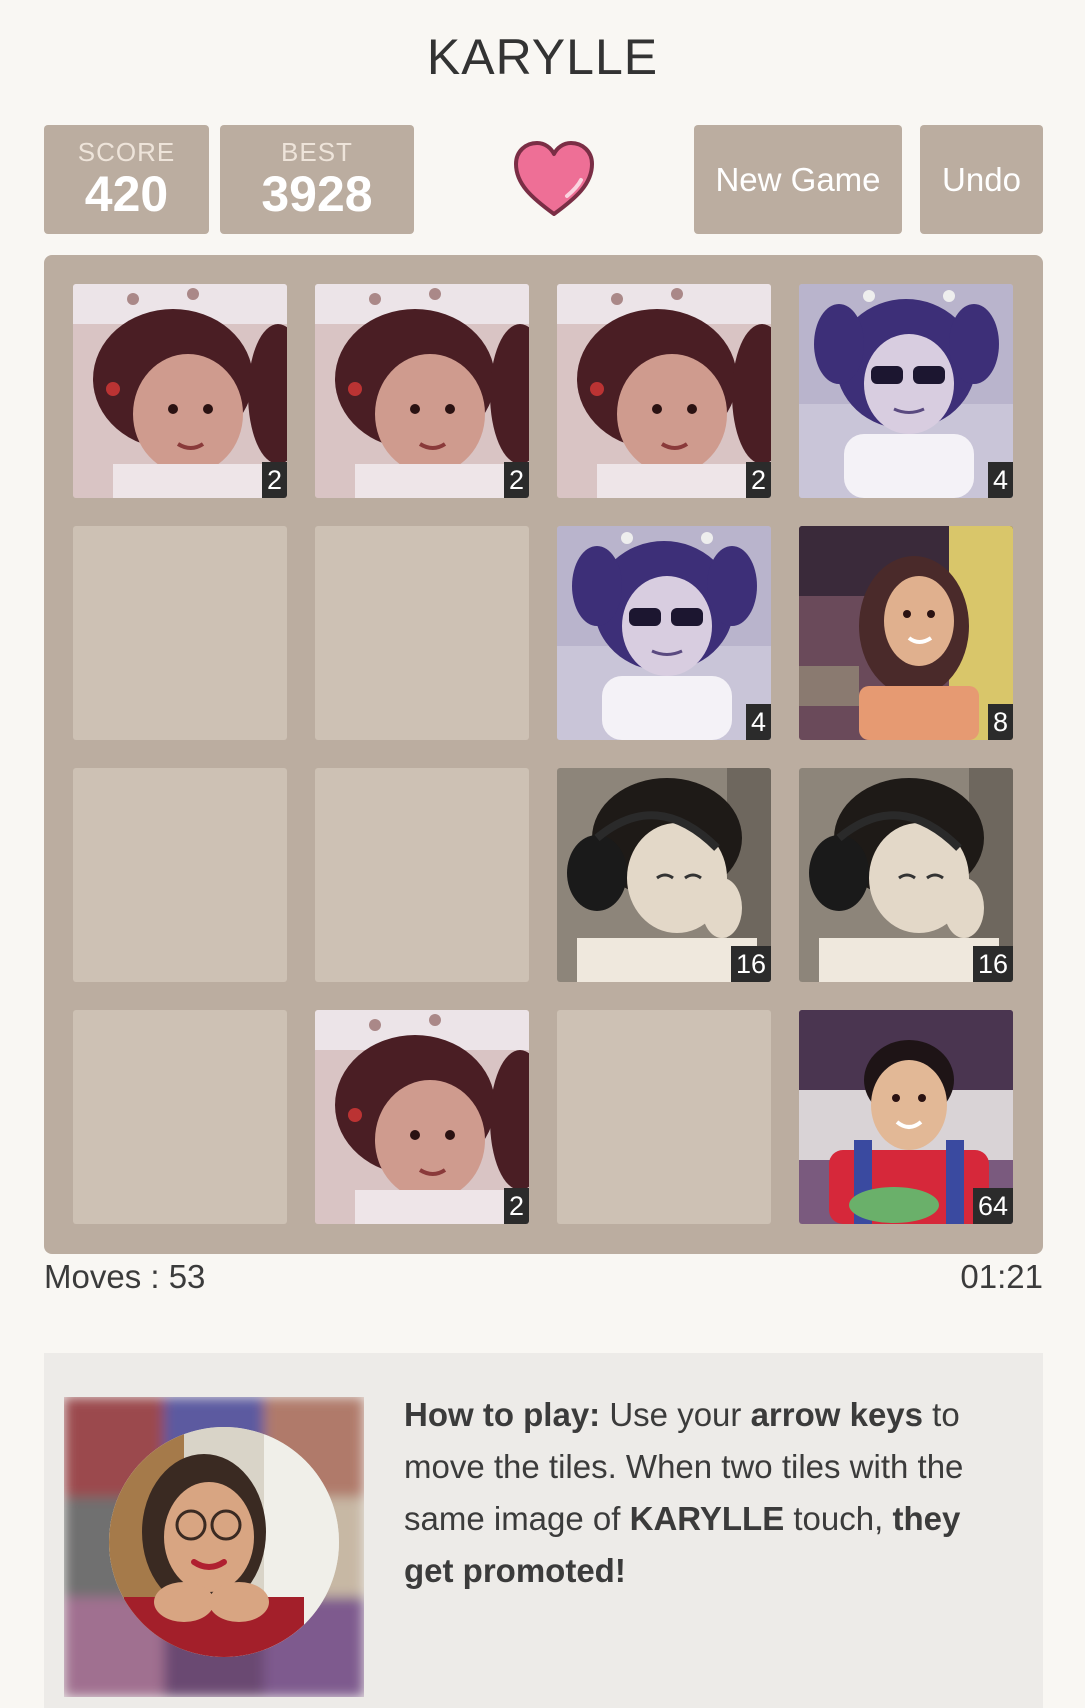 This screenshot has height=1708, width=1085. What do you see at coordinates (837, 1414) in the screenshot?
I see `howto-arrow-keys: arrow keys` at bounding box center [837, 1414].